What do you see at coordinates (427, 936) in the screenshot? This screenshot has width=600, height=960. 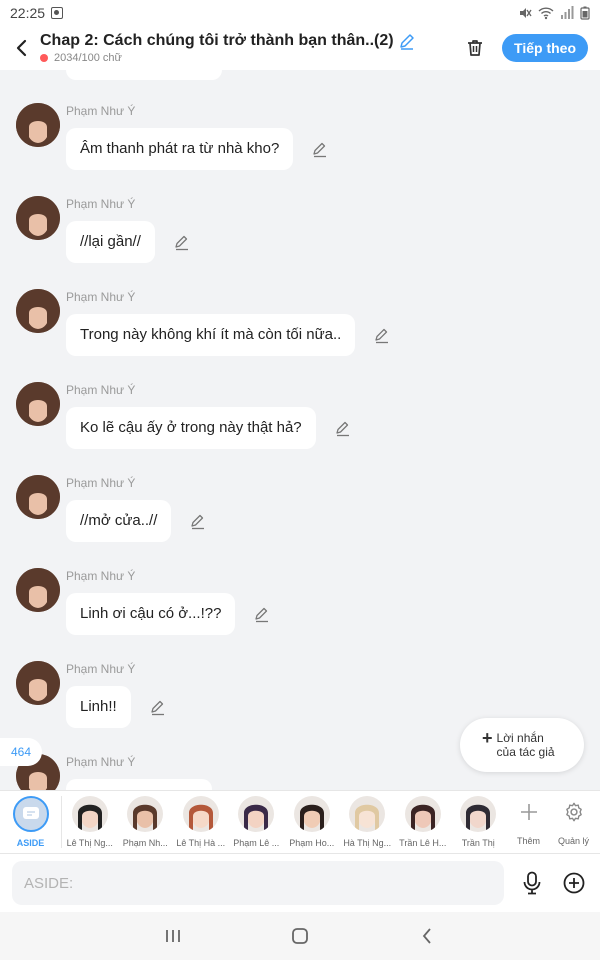 I see `system-back-button` at bounding box center [427, 936].